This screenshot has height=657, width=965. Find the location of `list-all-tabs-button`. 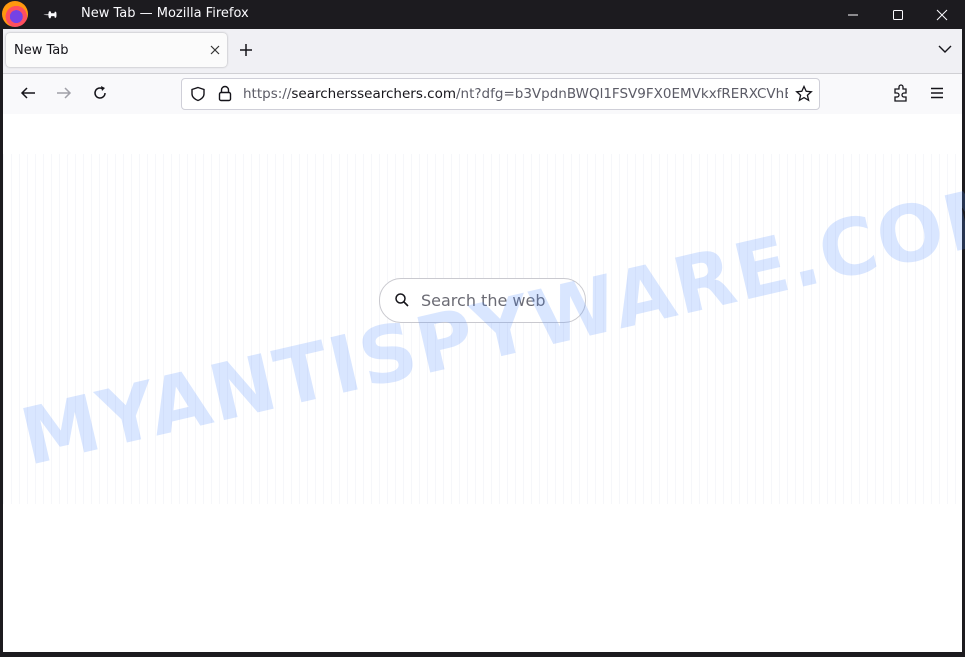

list-all-tabs-button is located at coordinates (945, 46).